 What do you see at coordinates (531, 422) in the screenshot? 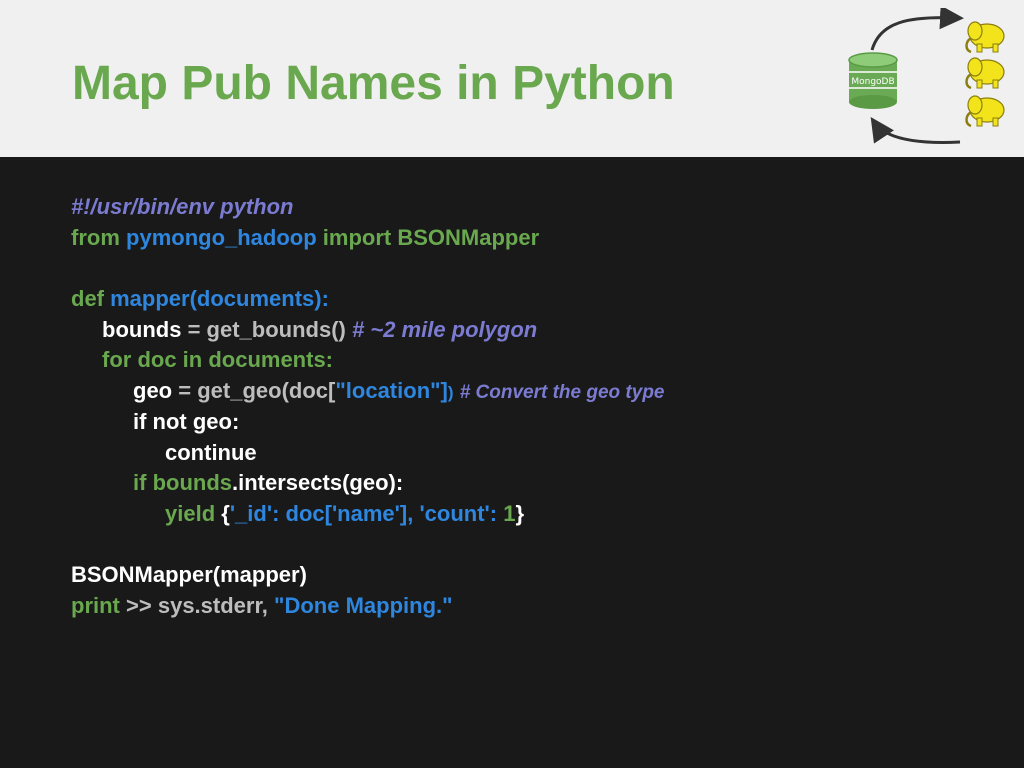
I see `code-line: if not geo:` at bounding box center [531, 422].